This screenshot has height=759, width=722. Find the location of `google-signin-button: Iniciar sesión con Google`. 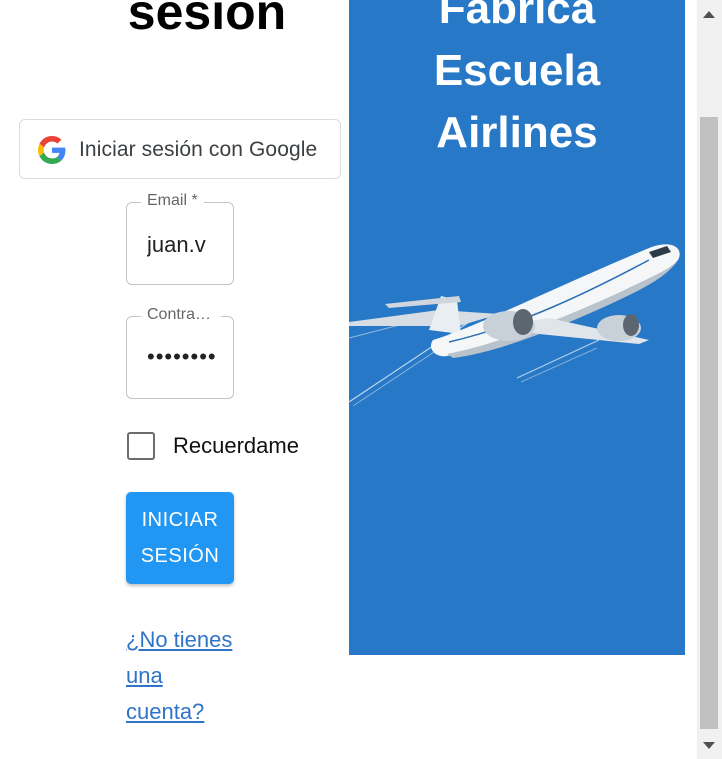

google-signin-button: Iniciar sesión con Google is located at coordinates (180, 149).